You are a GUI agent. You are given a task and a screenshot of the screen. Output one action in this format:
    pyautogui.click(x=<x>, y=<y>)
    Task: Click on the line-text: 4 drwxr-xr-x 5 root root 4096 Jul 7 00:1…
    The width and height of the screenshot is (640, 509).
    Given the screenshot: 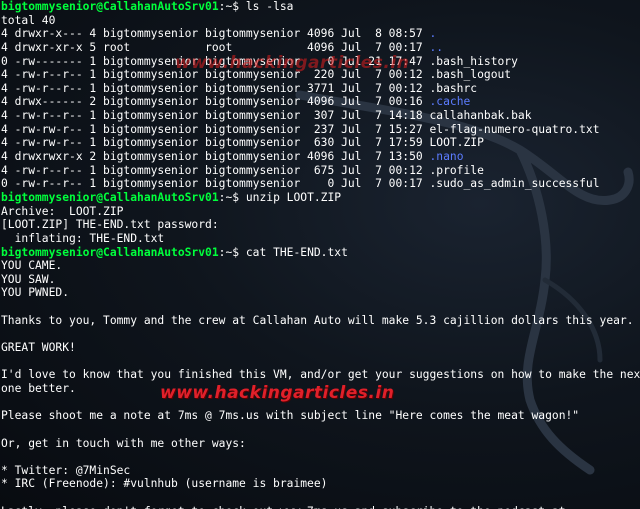 What is the action you would take?
    pyautogui.click(x=215, y=47)
    